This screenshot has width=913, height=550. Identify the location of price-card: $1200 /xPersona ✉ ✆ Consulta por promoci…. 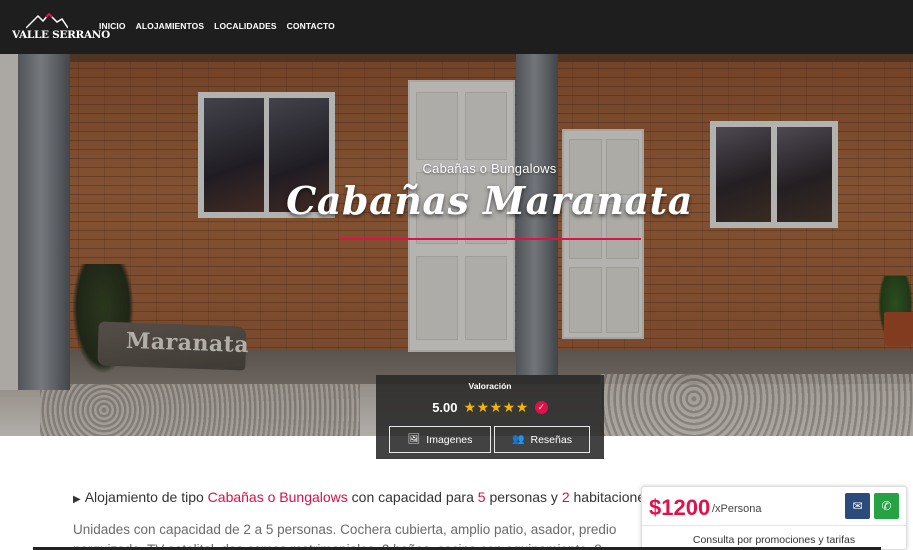
(774, 518).